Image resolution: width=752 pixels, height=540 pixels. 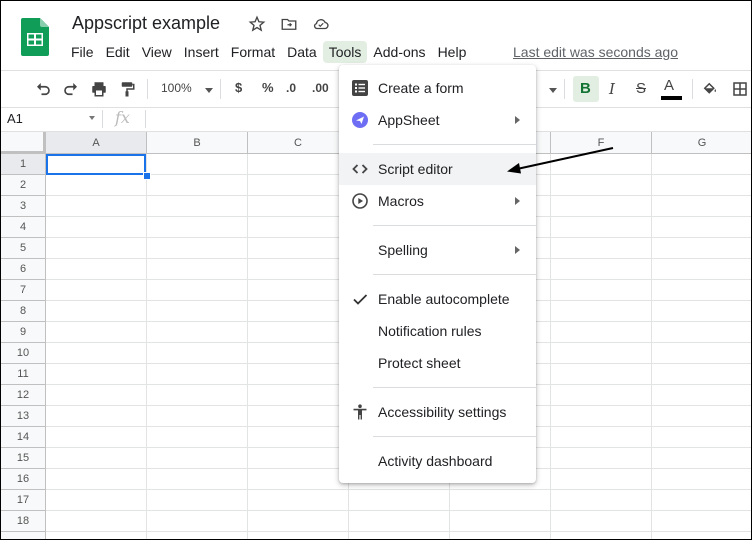 I want to click on column-header-f: F, so click(x=601, y=143).